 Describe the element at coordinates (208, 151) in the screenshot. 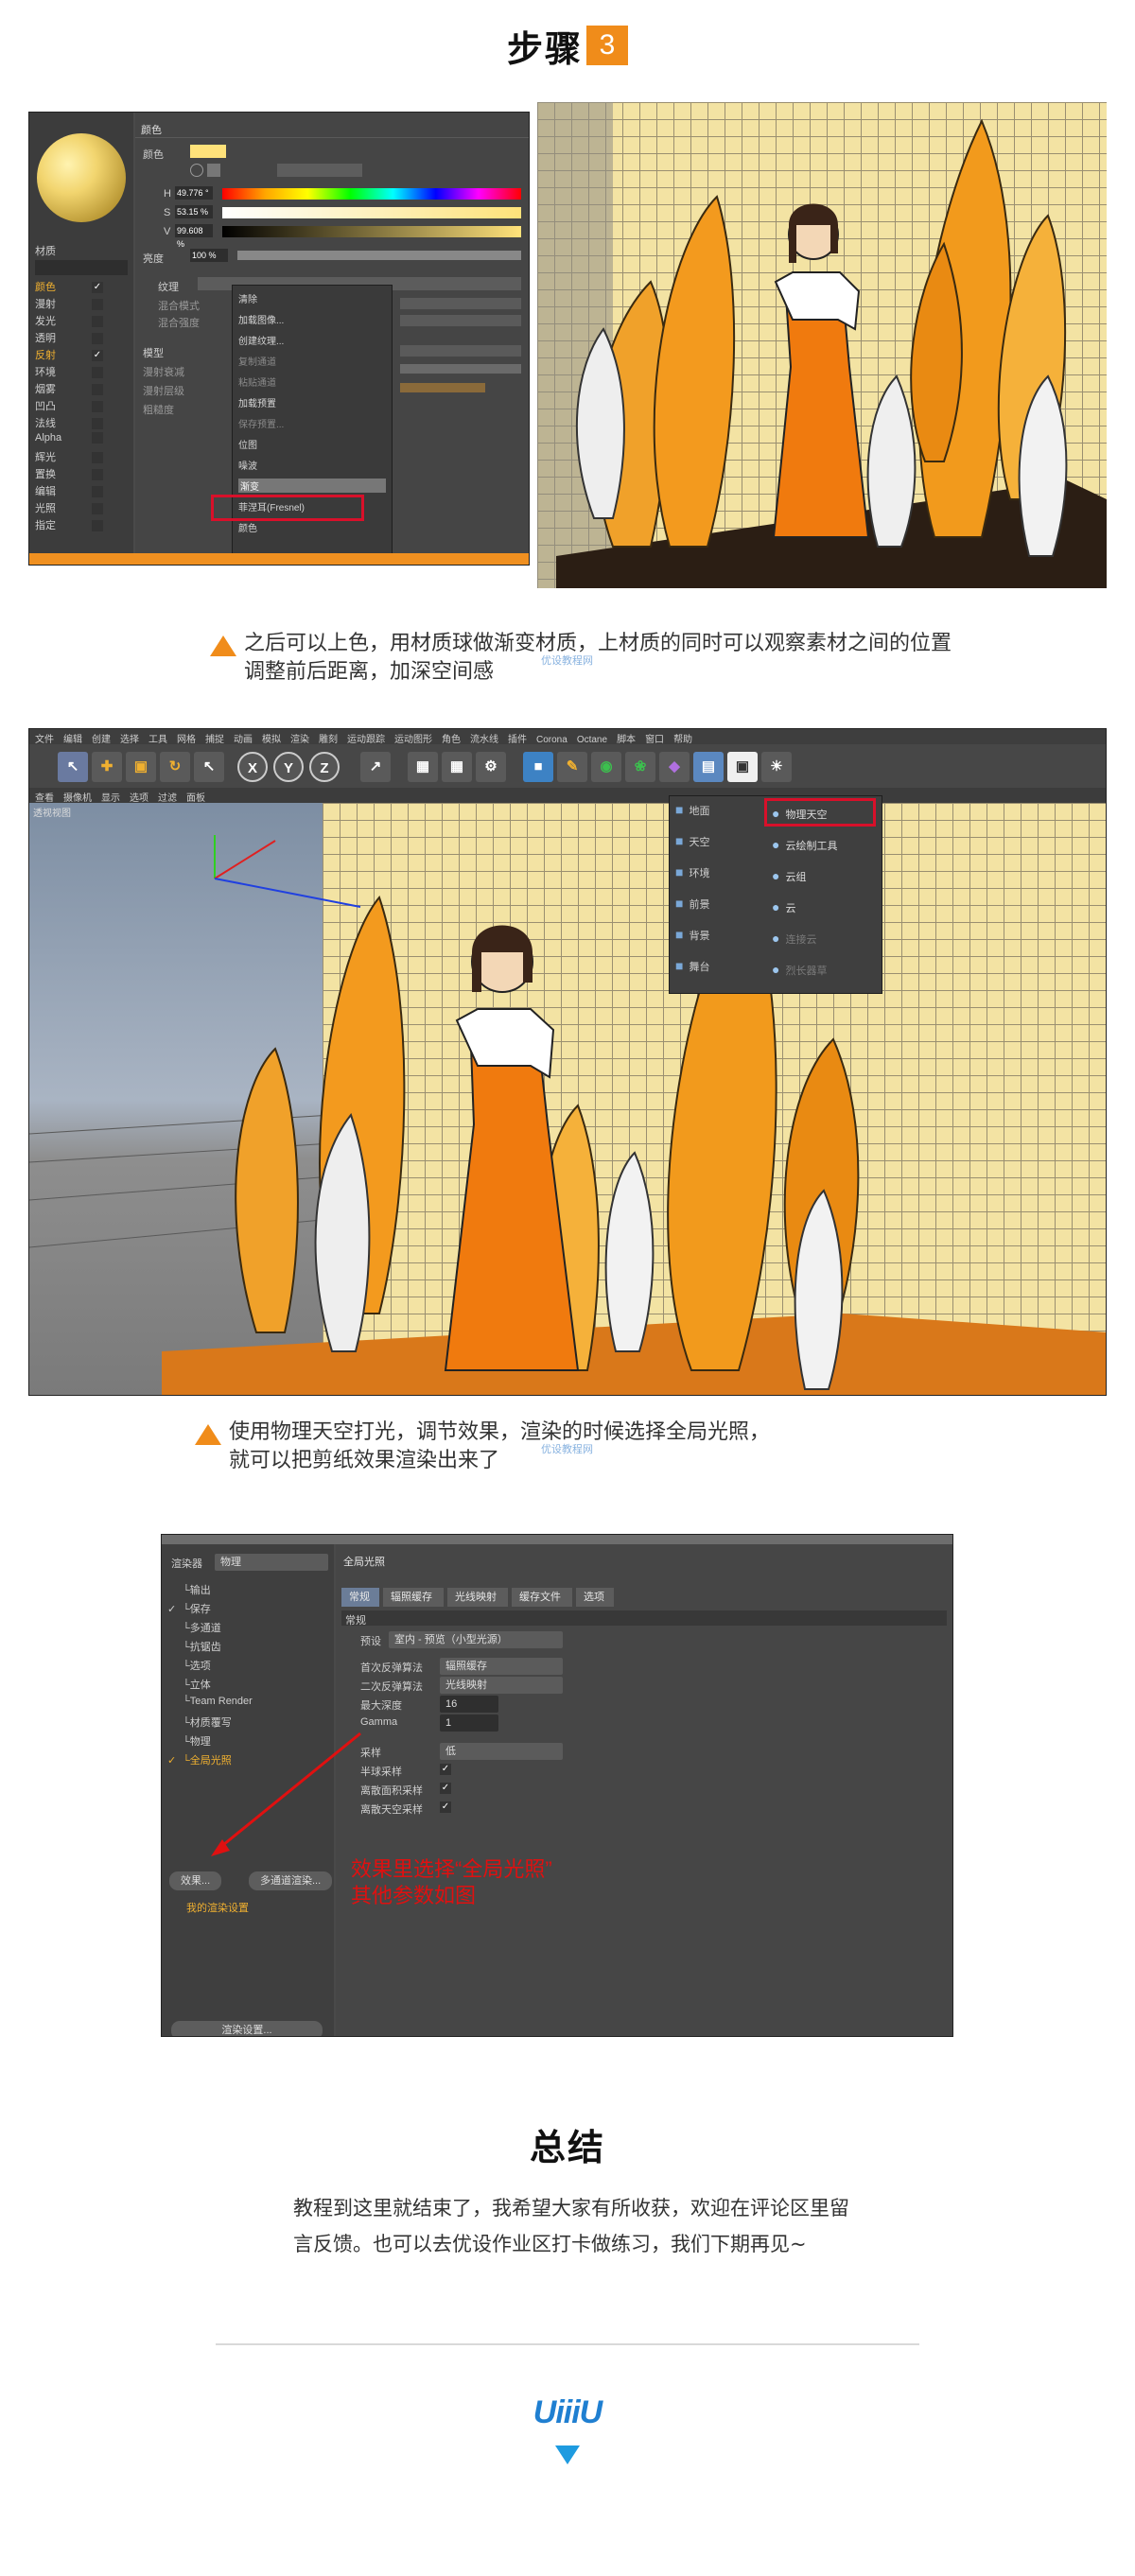

I see `color-swatch` at that location.